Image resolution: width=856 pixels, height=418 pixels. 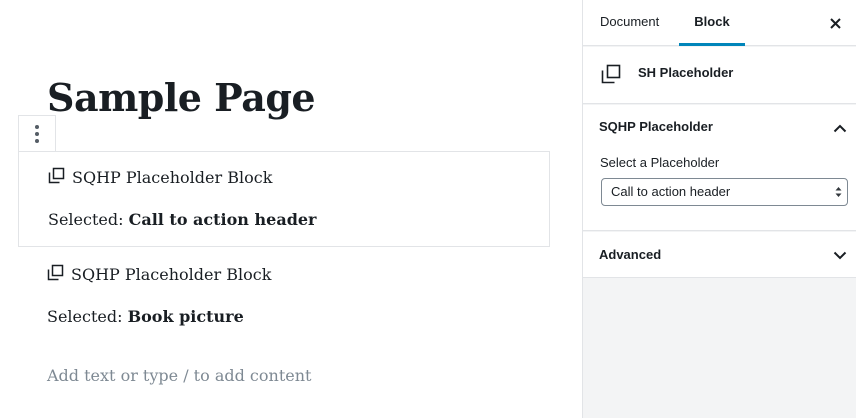 I want to click on default-block-appender: Add text or type / to add content, so click(x=179, y=375).